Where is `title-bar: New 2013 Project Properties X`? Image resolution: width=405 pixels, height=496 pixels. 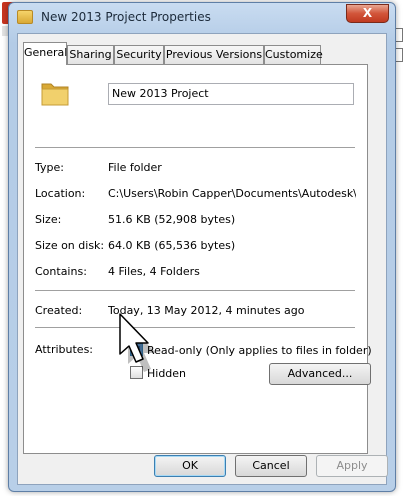
title-bar: New 2013 Project Properties X is located at coordinates (202, 17).